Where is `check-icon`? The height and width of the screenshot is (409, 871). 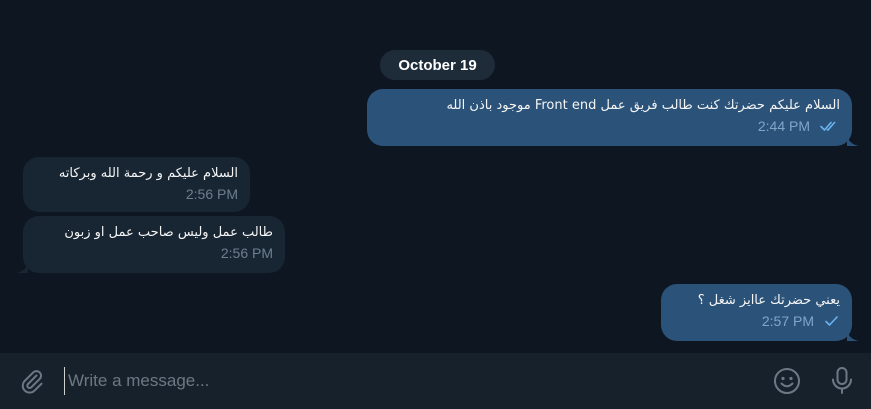
check-icon is located at coordinates (832, 321).